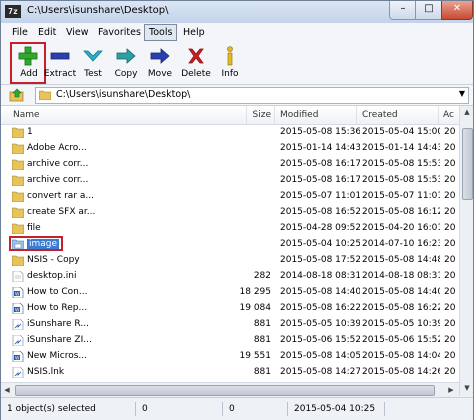 The height and width of the screenshot is (420, 474). I want to click on cell-modified: 2015-05-04 10:25, so click(320, 244).